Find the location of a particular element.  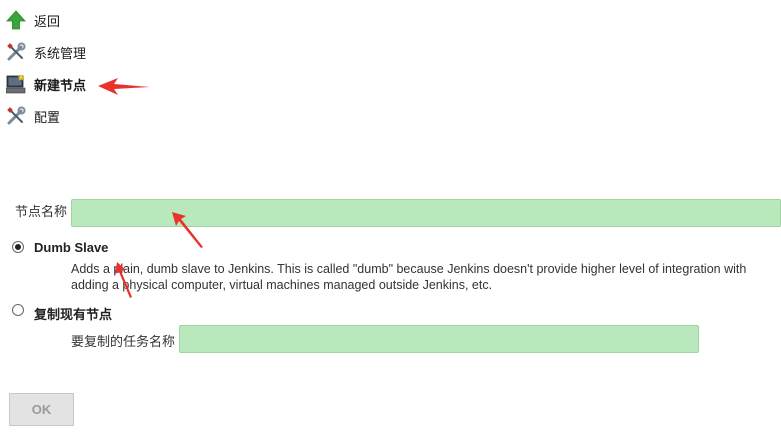

up-arrow-icon is located at coordinates (16, 20).